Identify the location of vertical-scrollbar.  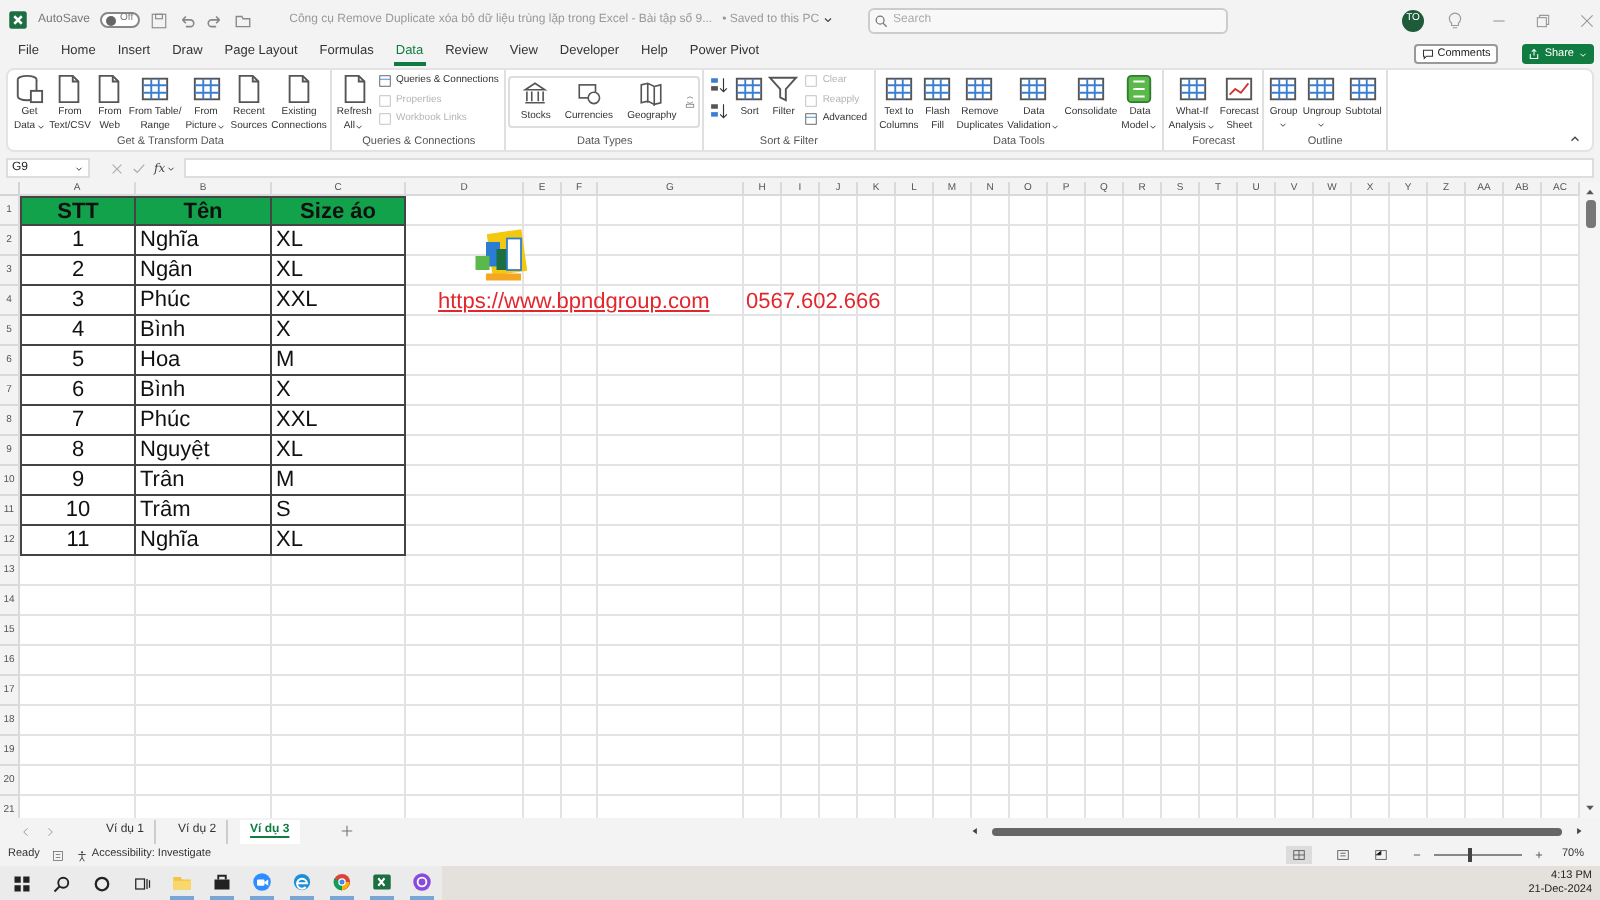
(1590, 500).